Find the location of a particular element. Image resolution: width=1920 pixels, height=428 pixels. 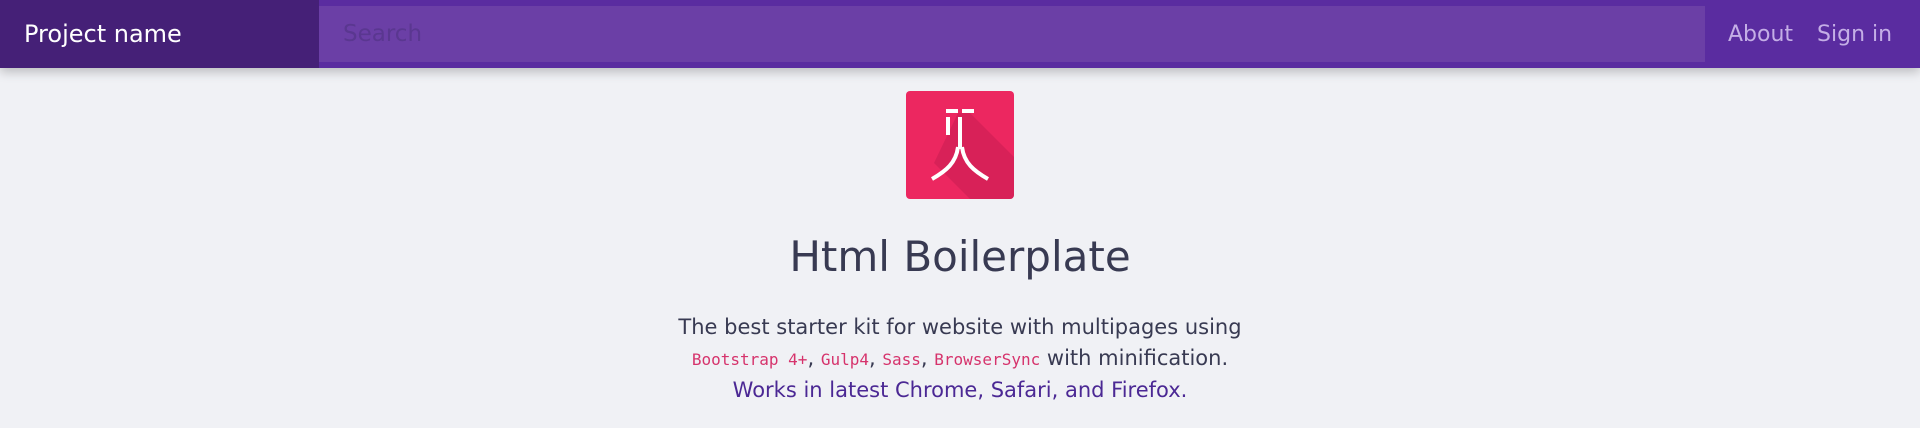

tech-bootstrap: Bootstrap 4+ is located at coordinates (749, 359).